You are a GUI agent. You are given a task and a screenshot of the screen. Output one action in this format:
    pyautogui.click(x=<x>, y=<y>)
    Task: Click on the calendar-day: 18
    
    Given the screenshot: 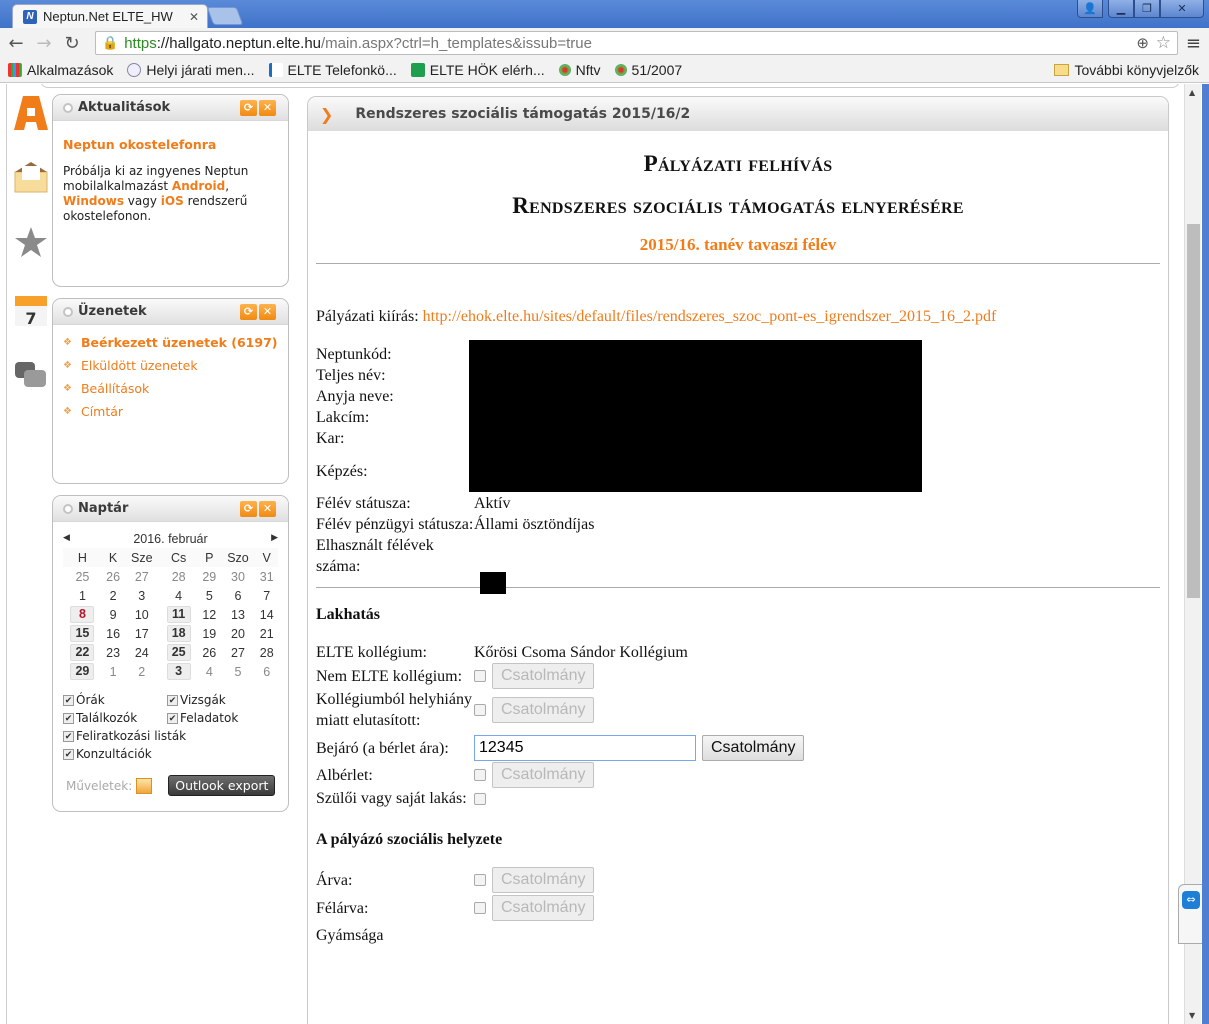 What is the action you would take?
    pyautogui.click(x=178, y=633)
    